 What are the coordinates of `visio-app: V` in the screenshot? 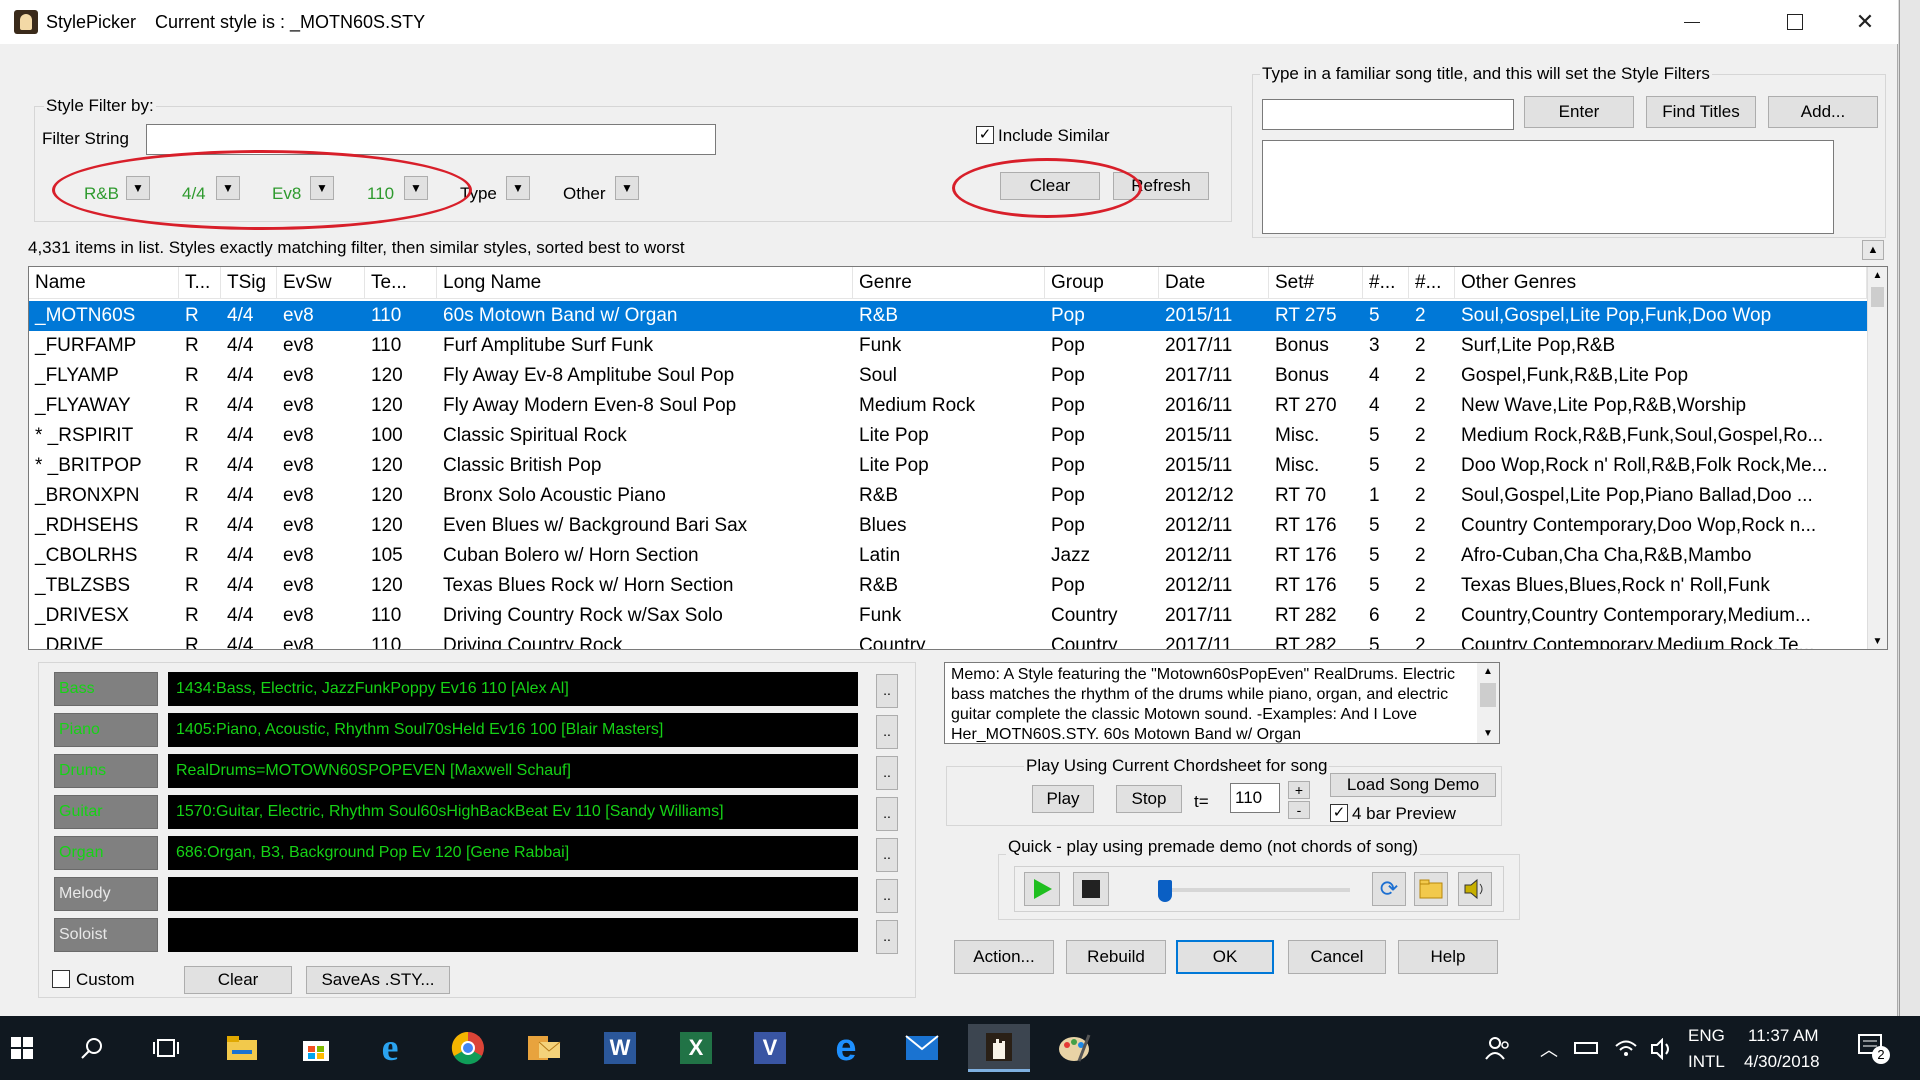 It's located at (770, 1048).